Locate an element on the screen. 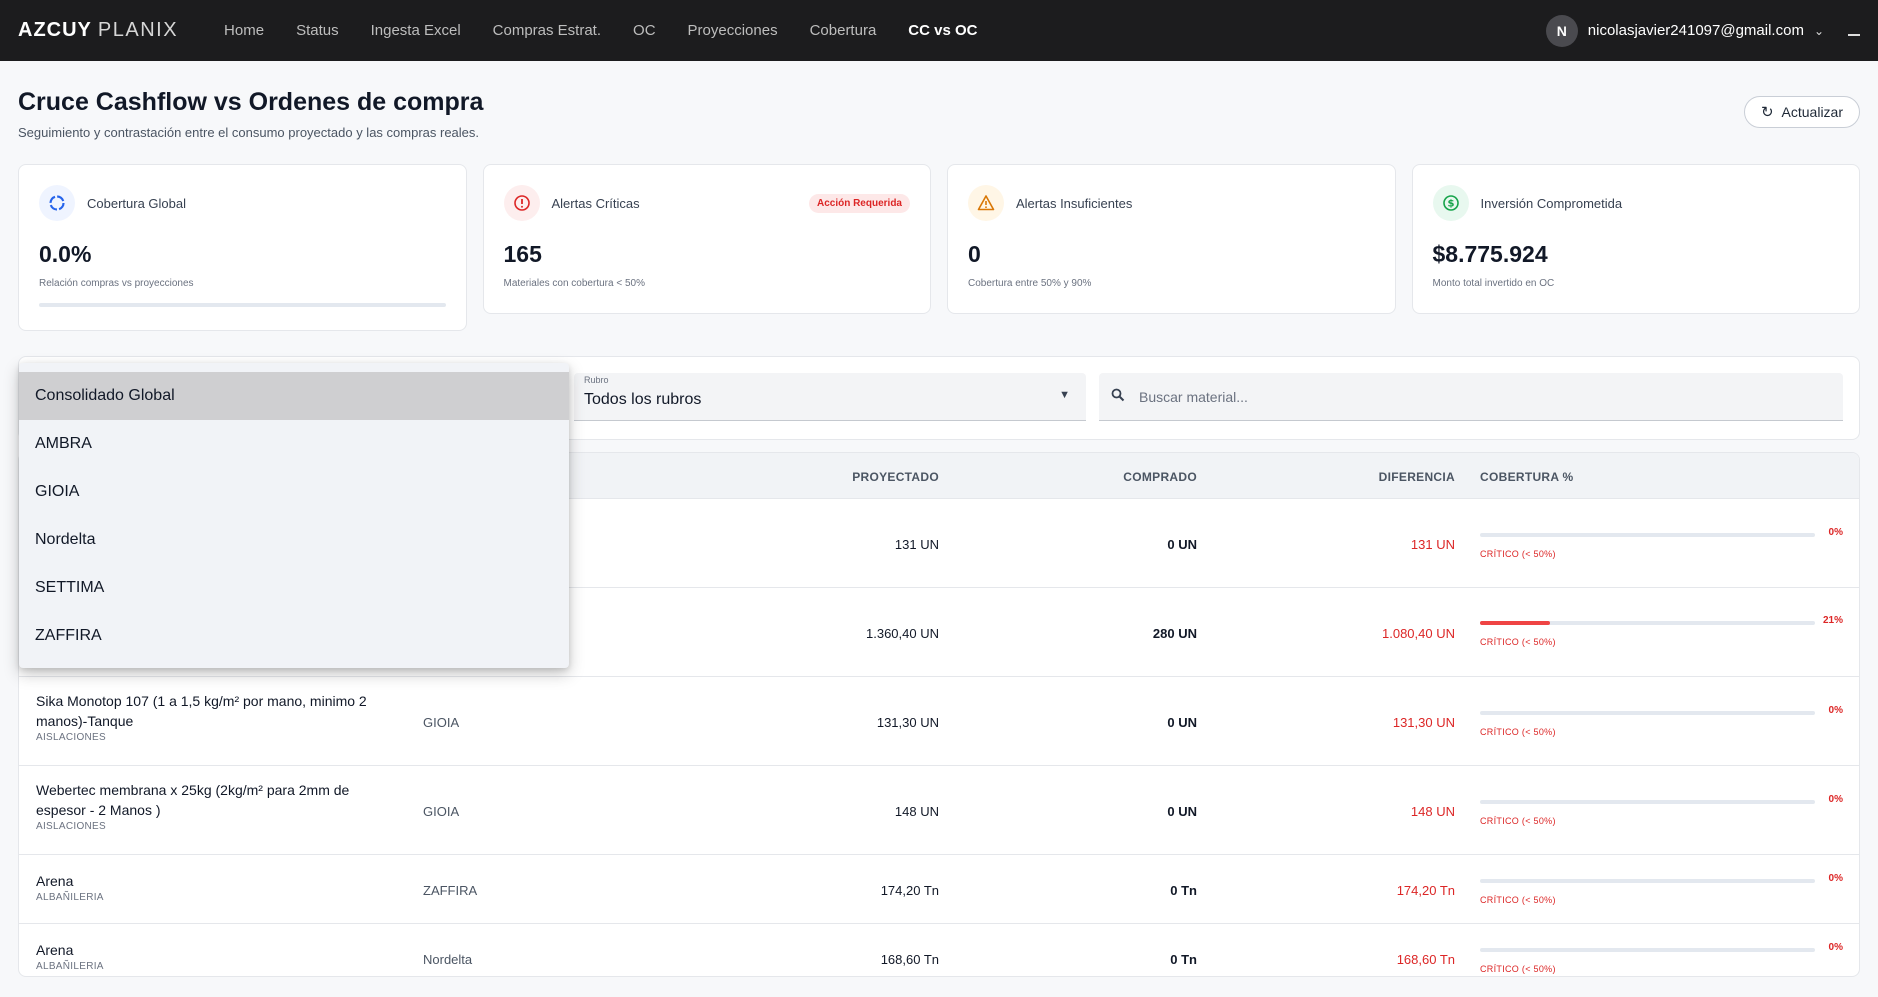  card-label: Alertas Insuficientes is located at coordinates (1074, 203).